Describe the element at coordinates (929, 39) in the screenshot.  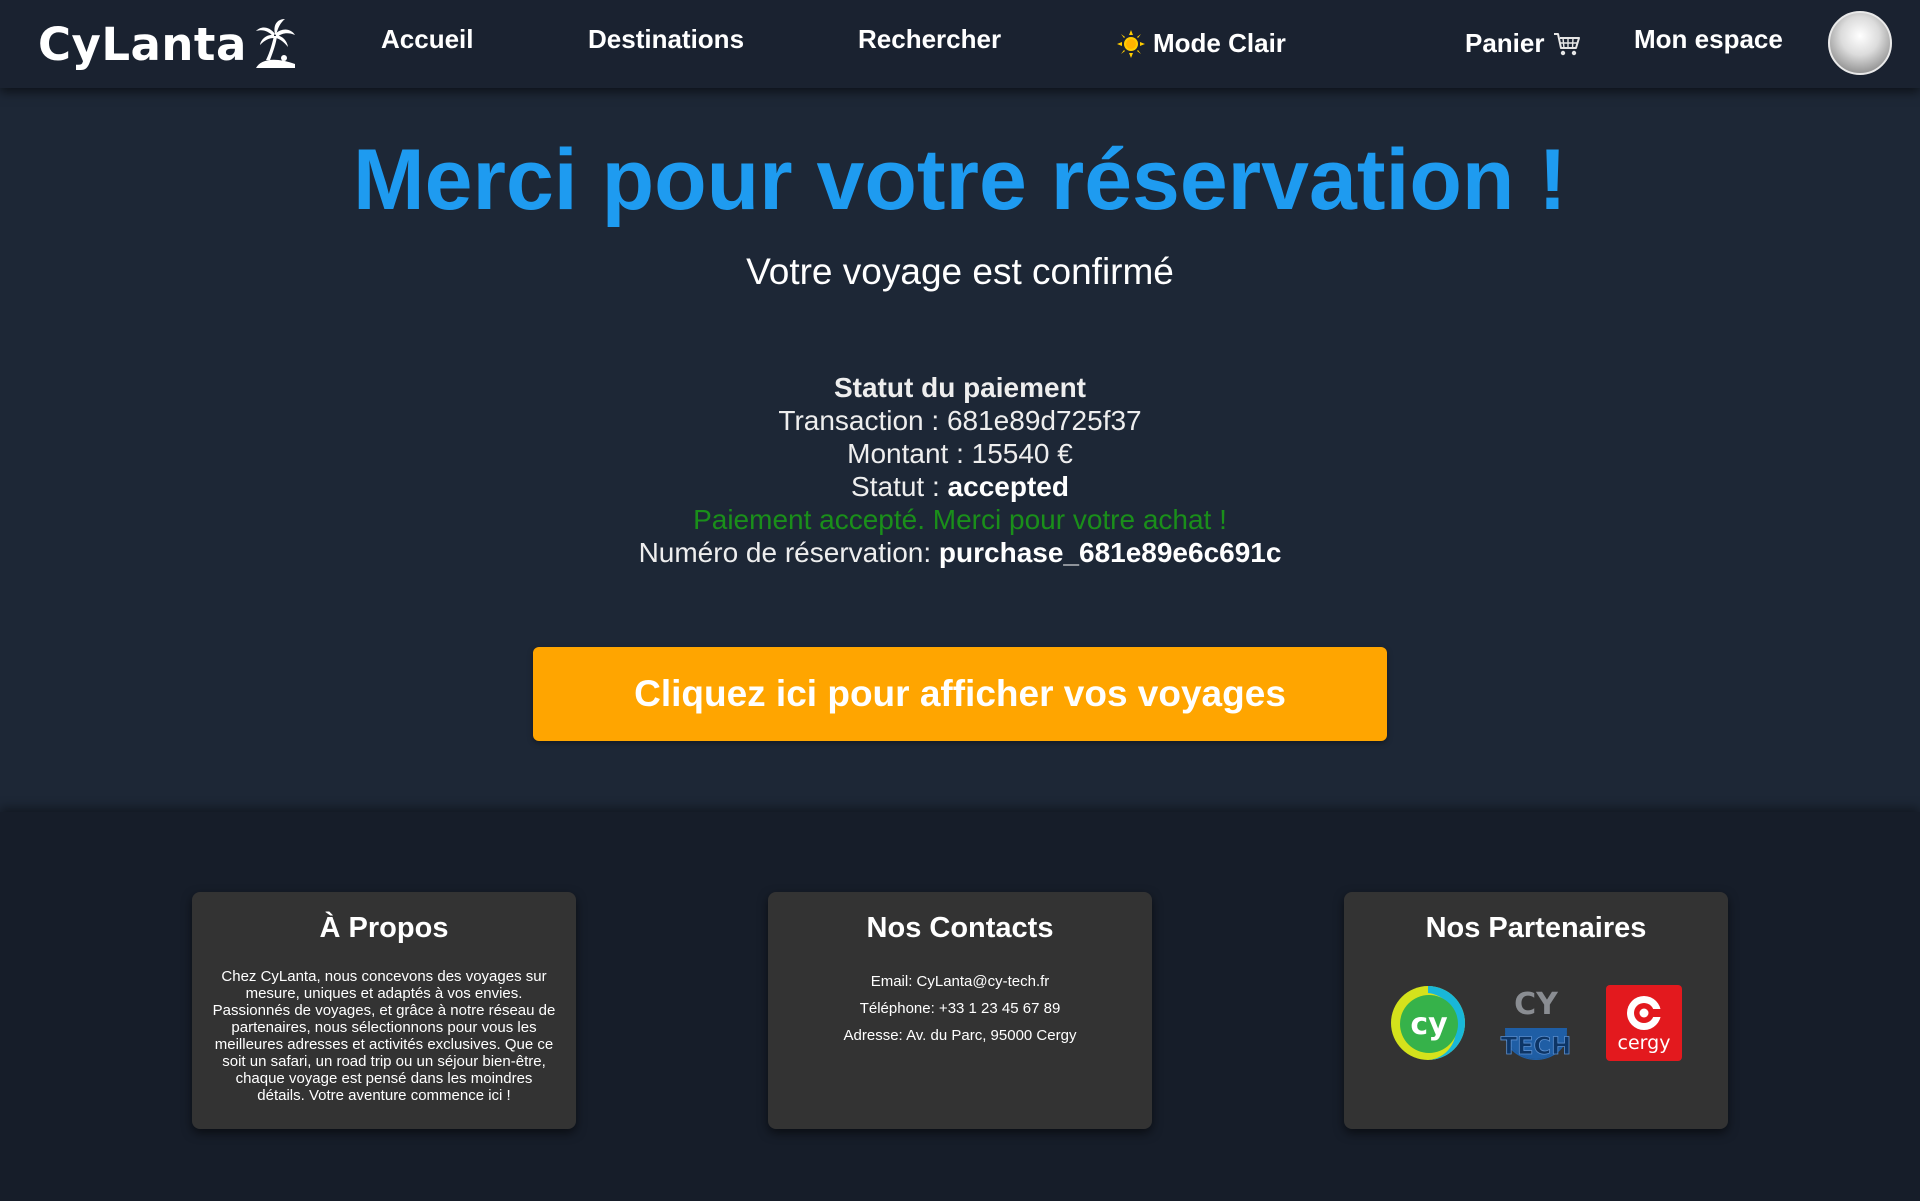
I see `nav-rechercher: Rechercher` at that location.